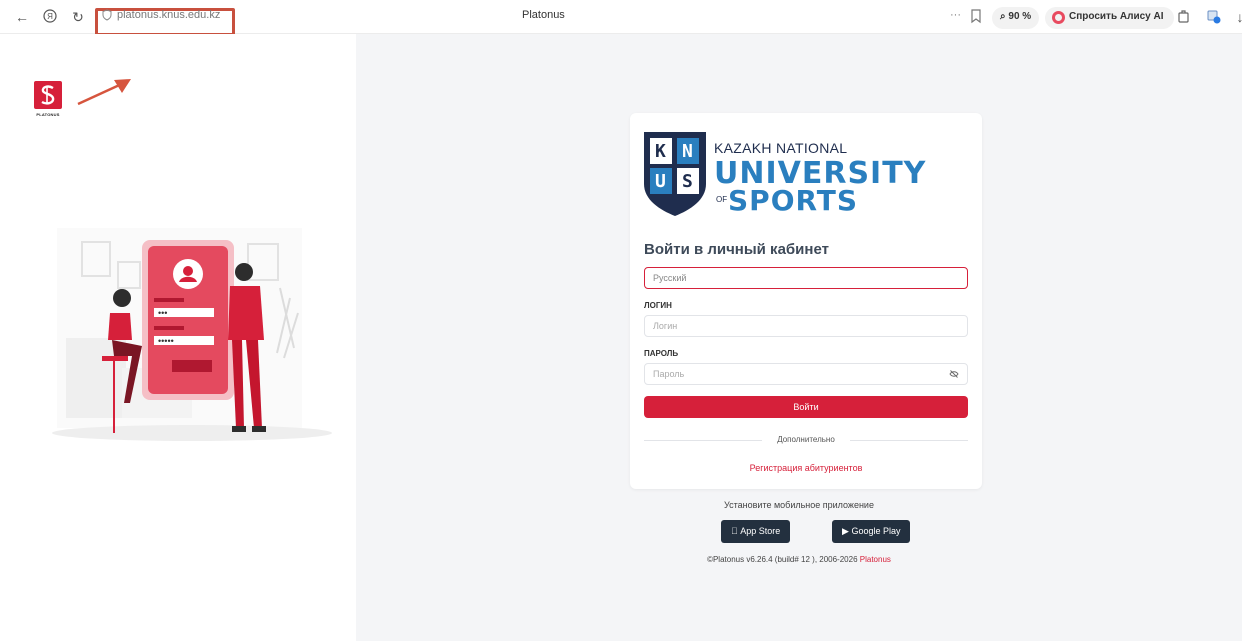 The image size is (1242, 641). I want to click on yandex-icon: Я, so click(50, 17).